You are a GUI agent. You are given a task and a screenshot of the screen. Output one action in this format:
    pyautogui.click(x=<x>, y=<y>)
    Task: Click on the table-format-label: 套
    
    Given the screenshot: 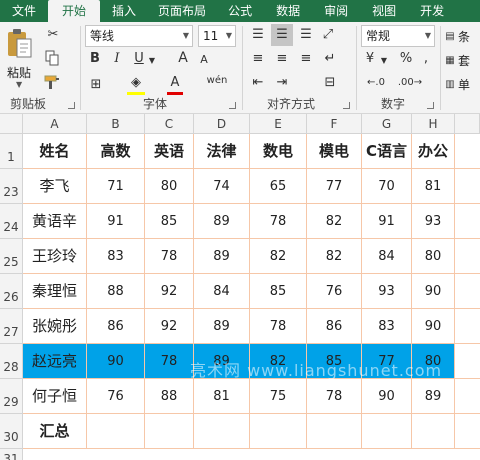 What is the action you would take?
    pyautogui.click(x=464, y=60)
    